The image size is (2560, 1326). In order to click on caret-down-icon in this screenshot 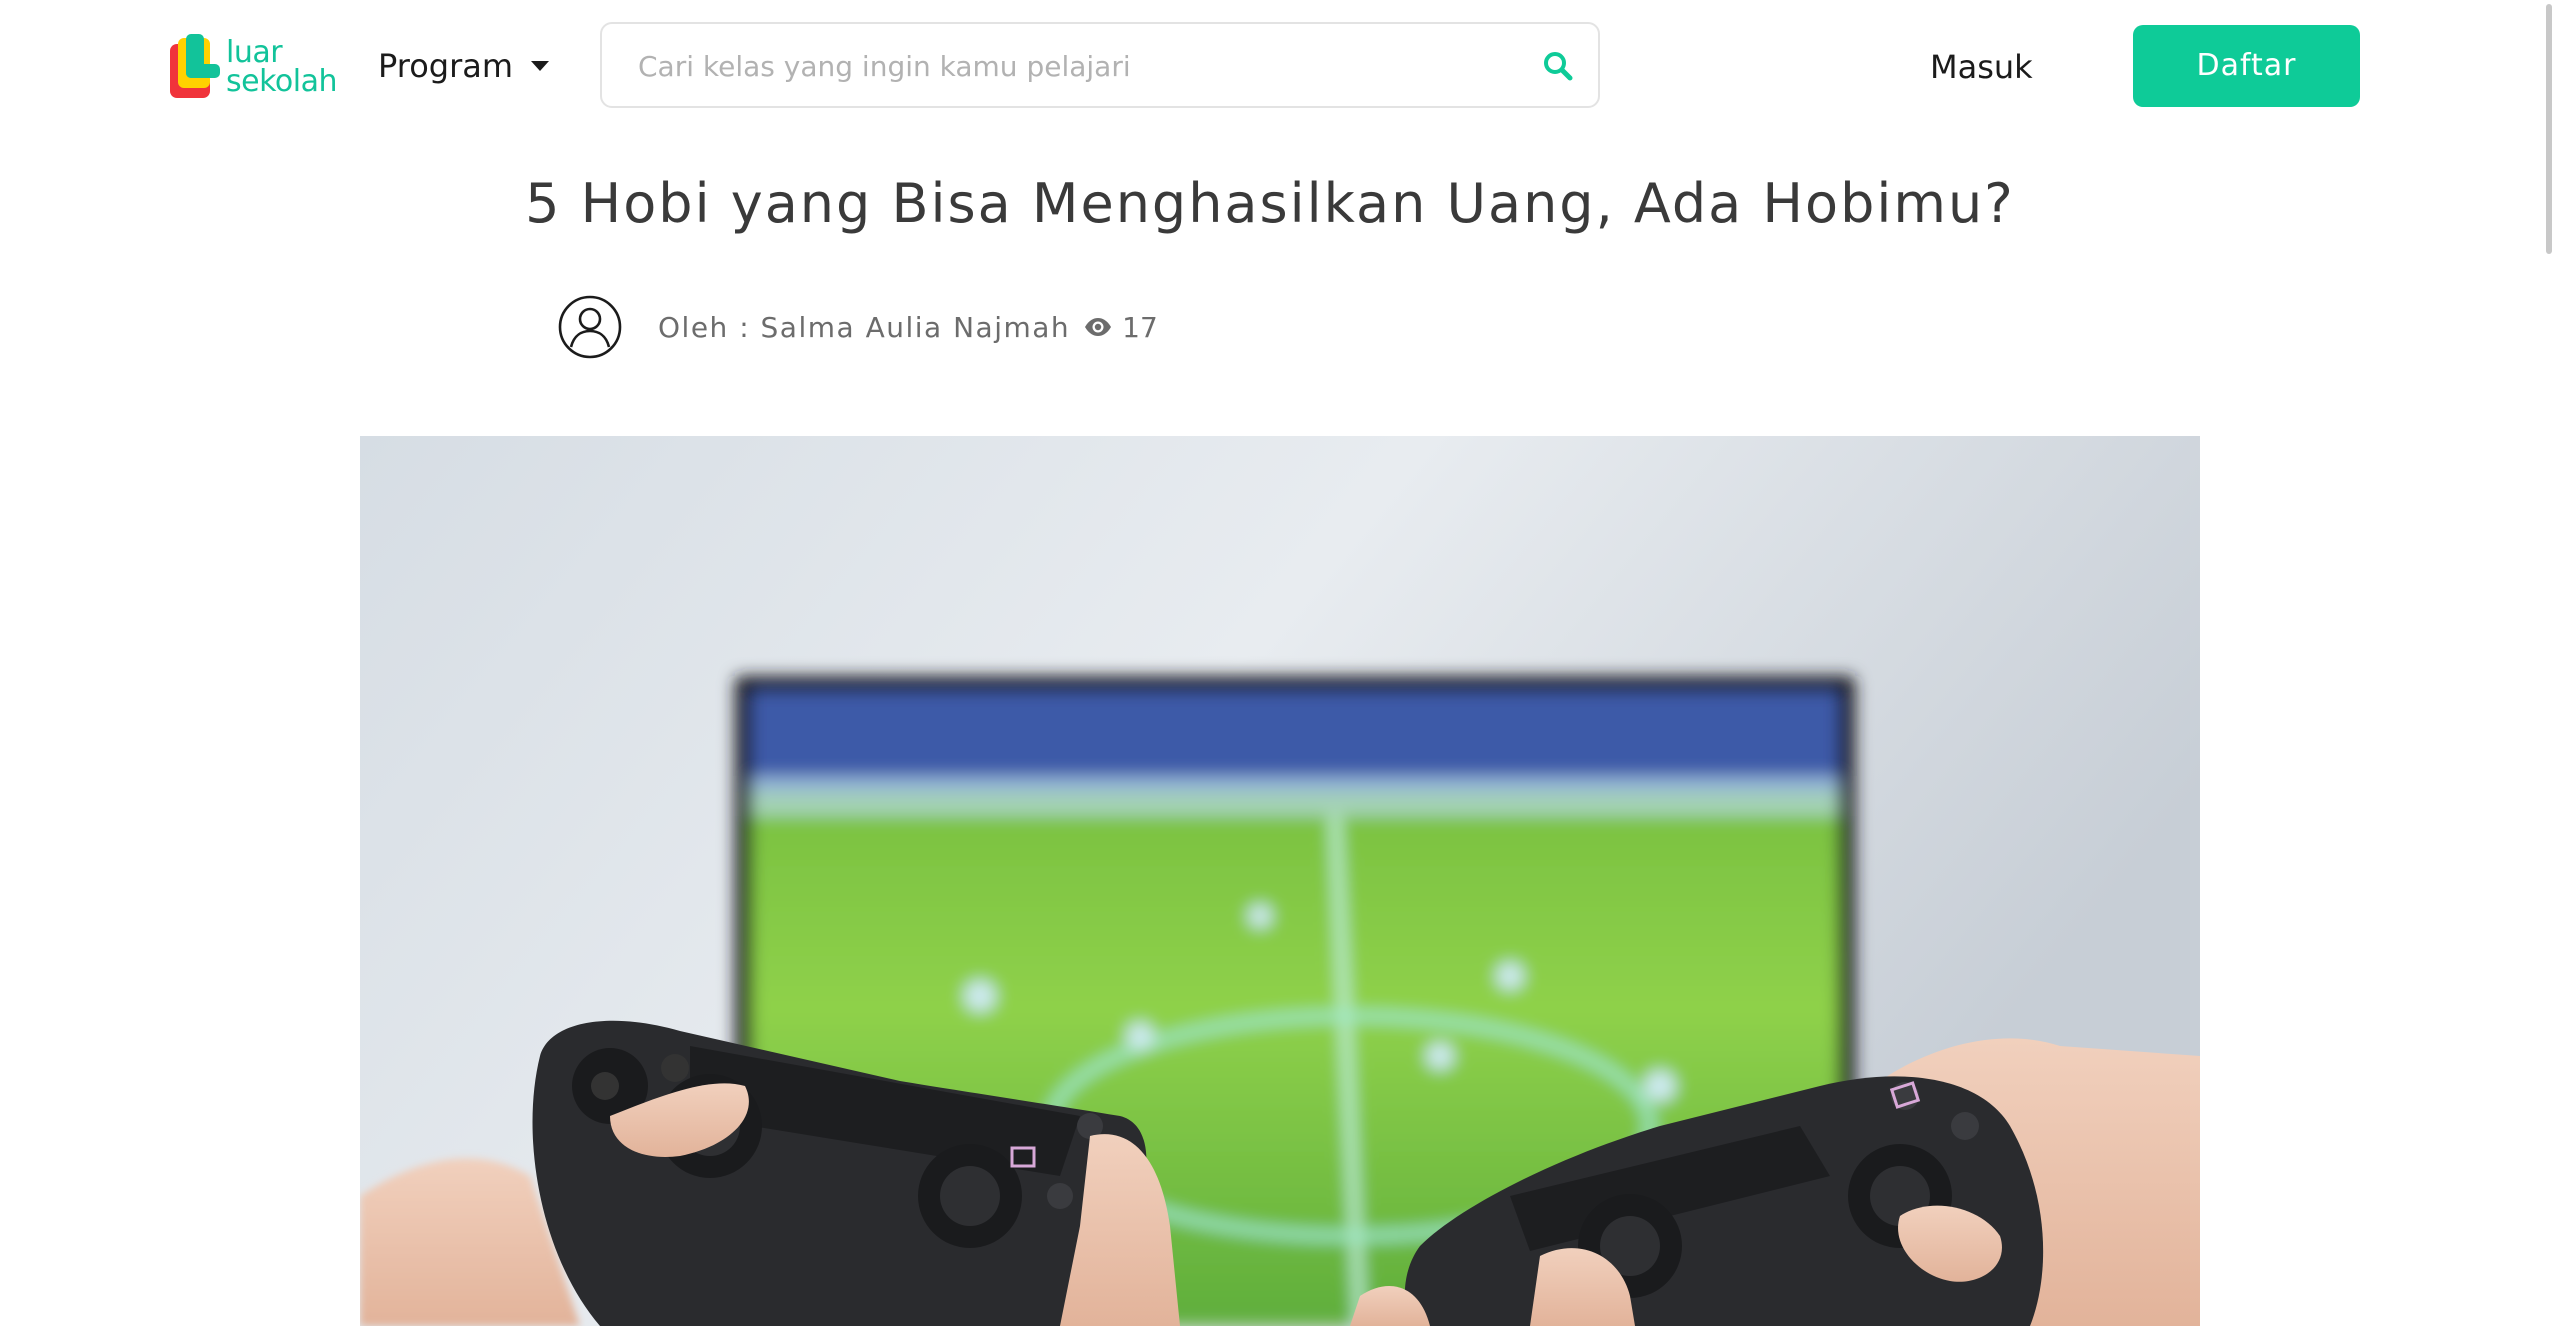, I will do `click(540, 66)`.